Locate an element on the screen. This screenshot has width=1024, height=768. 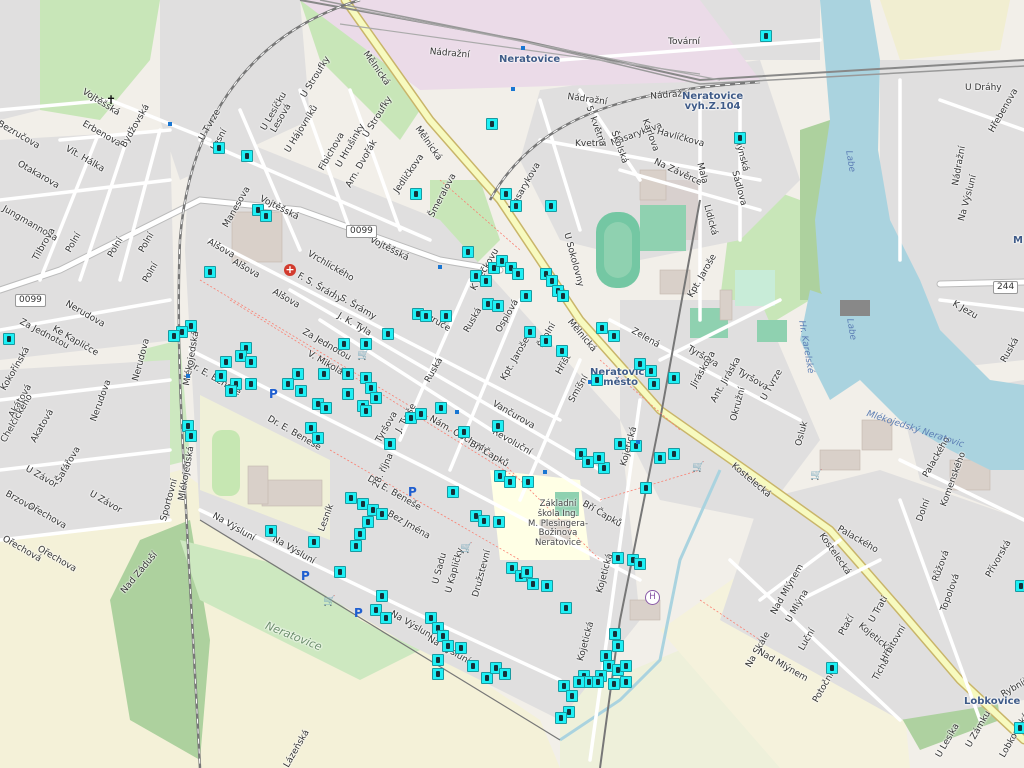
health-center-icon: H is located at coordinates (652, 597).